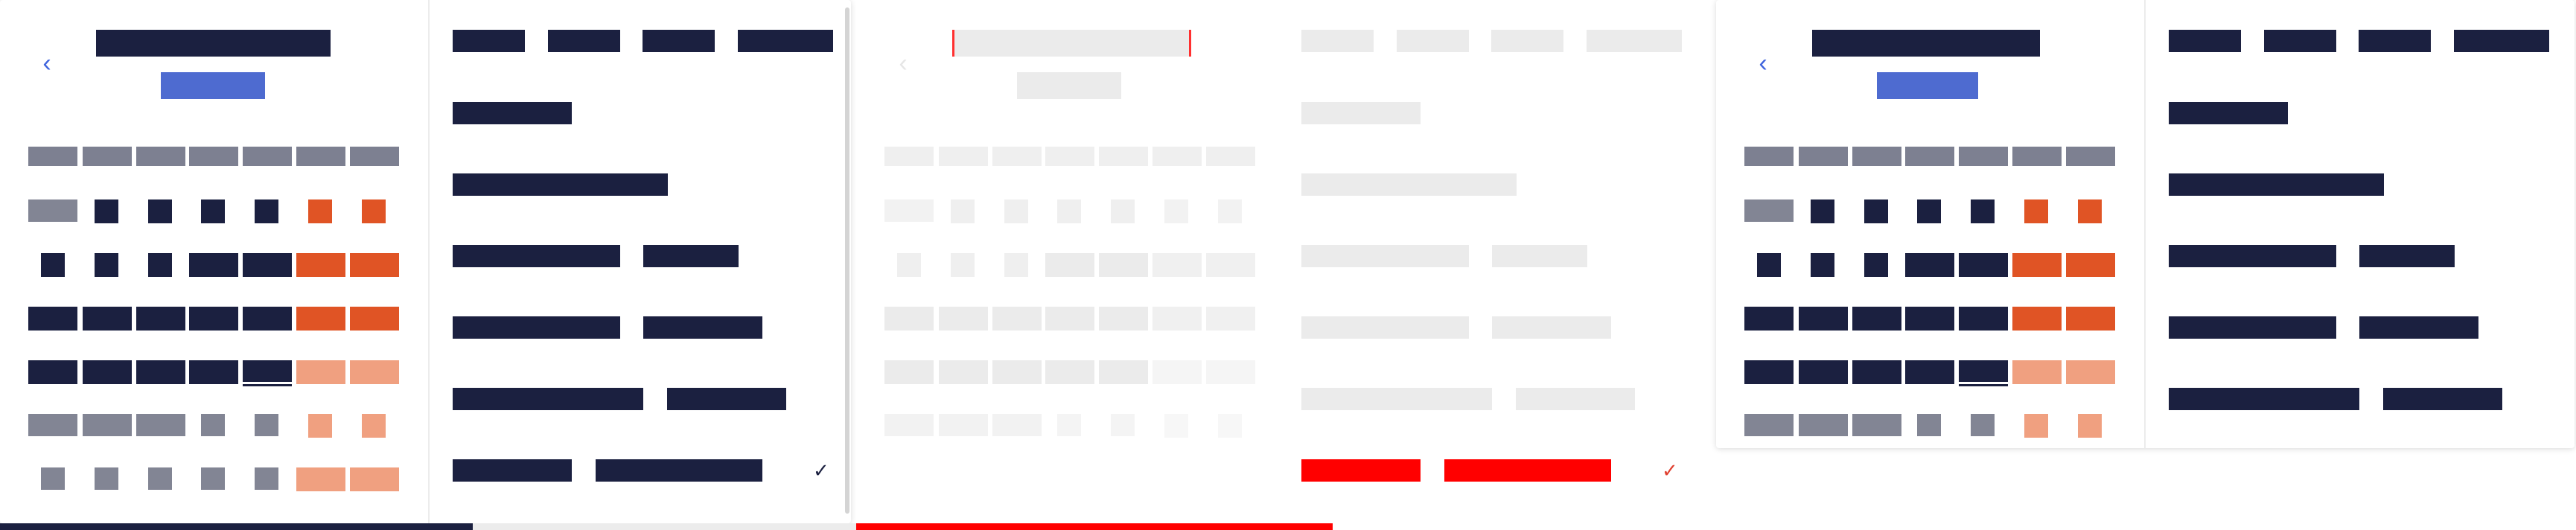 The height and width of the screenshot is (530, 2576). I want to click on day-cell-today, so click(1984, 372).